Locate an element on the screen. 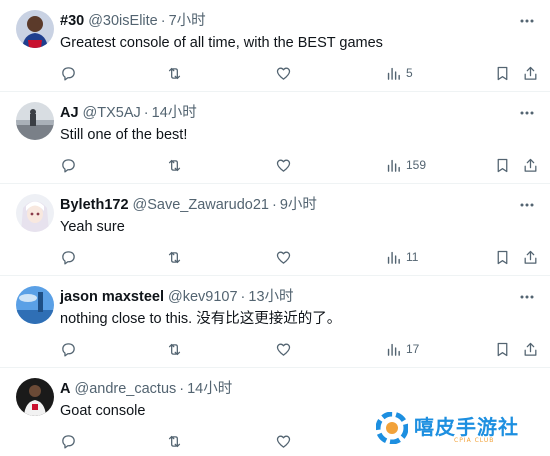 The height and width of the screenshot is (456, 550). action-bar: 11 is located at coordinates (298, 257).